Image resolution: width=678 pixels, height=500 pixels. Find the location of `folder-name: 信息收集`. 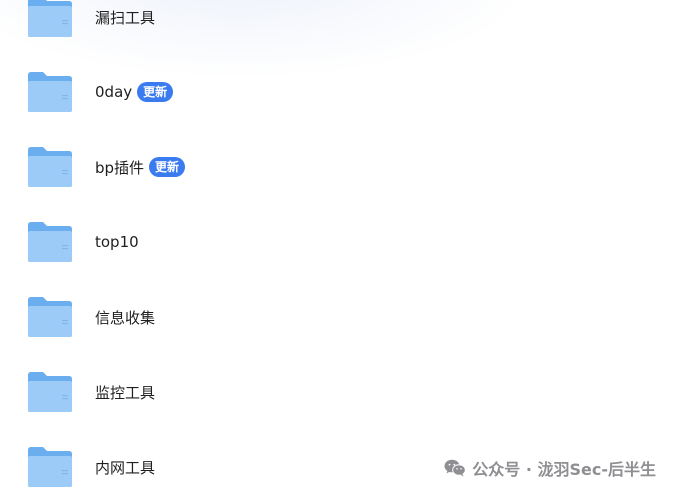

folder-name: 信息收集 is located at coordinates (125, 317).